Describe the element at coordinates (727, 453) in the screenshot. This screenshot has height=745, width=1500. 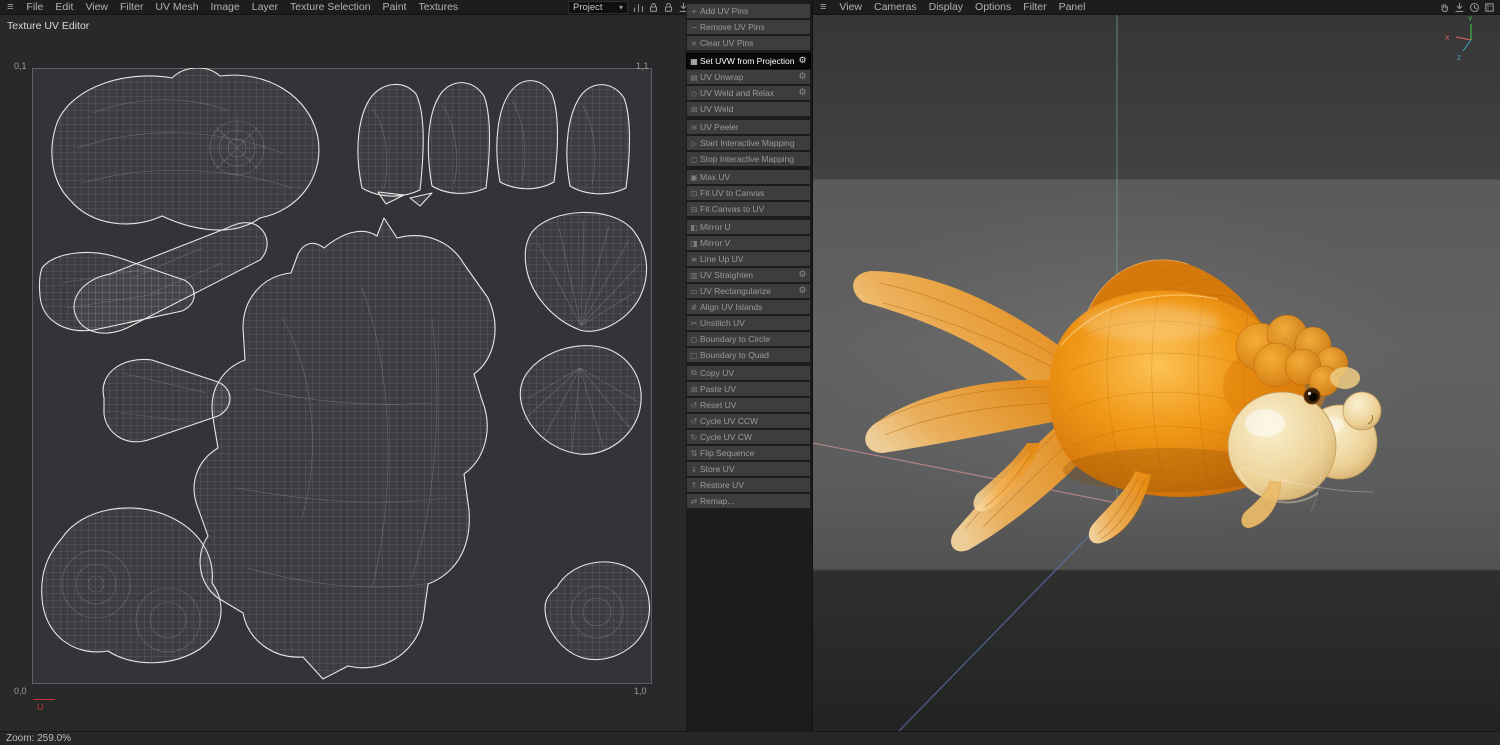
I see `tool-item-label: Flip Sequence` at that location.